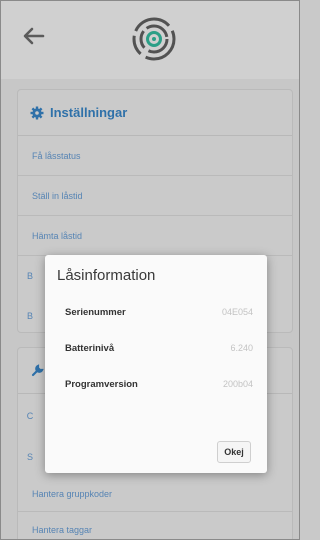 This screenshot has width=320, height=540. What do you see at coordinates (162, 314) in the screenshot?
I see `info-row-serial: Serienummer 04E054` at bounding box center [162, 314].